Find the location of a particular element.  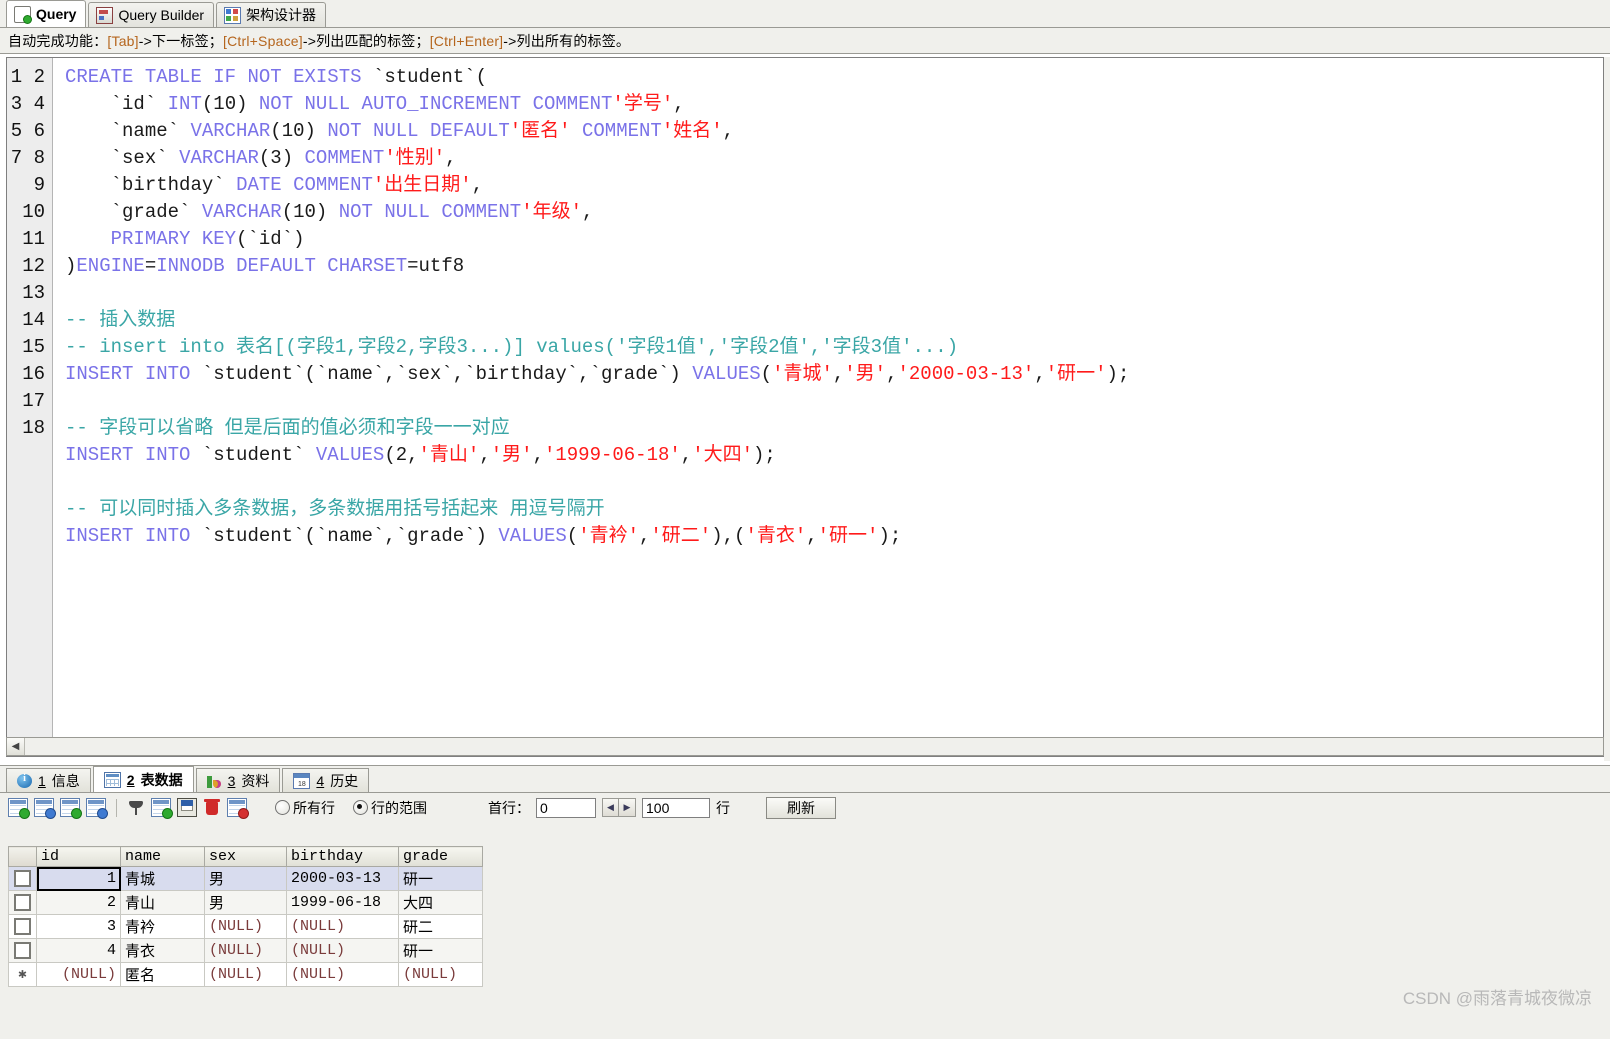

cell-id: (NULL) is located at coordinates (78, 974).